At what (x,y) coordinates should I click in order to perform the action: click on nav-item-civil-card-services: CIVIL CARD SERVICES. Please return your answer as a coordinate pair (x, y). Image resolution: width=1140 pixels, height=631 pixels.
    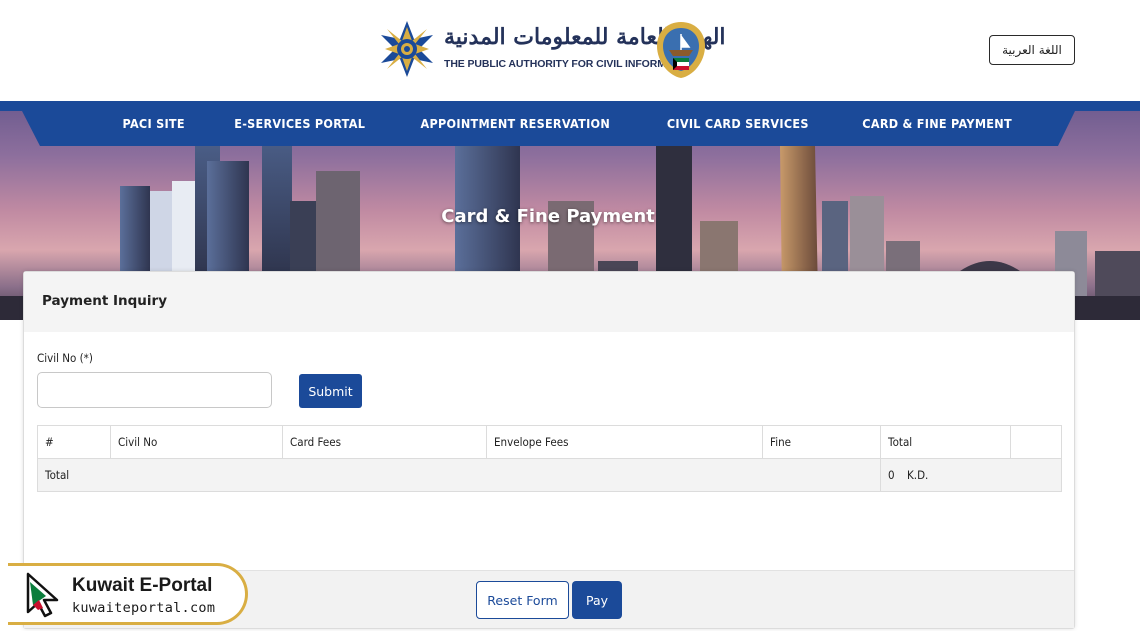
    Looking at the image, I should click on (738, 123).